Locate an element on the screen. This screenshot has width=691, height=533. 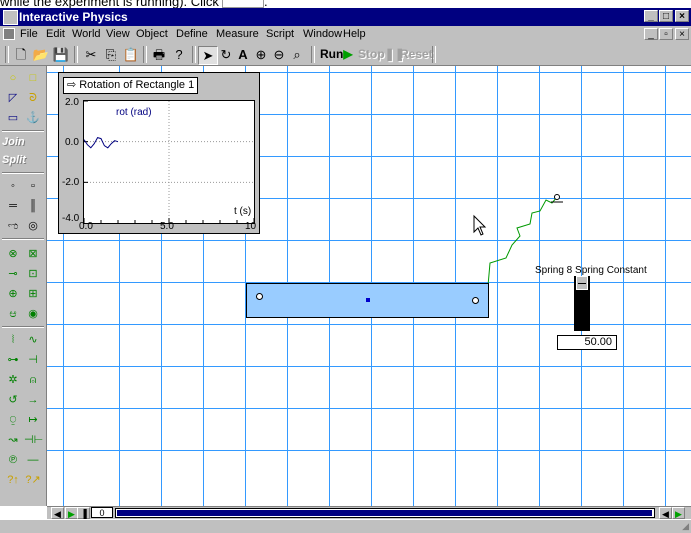
resize-grip-icon: ◢ is located at coordinates (685, 526).